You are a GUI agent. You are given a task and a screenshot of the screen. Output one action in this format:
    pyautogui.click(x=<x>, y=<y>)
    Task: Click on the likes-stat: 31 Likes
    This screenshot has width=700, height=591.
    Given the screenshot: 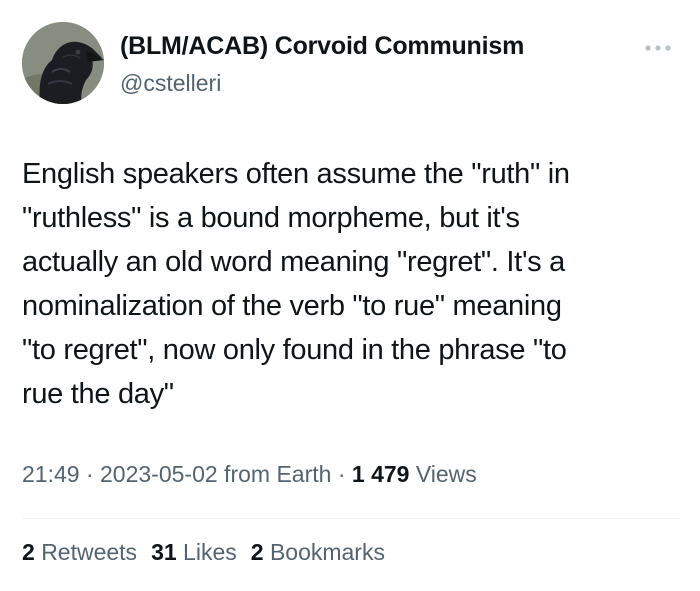 What is the action you would take?
    pyautogui.click(x=194, y=552)
    